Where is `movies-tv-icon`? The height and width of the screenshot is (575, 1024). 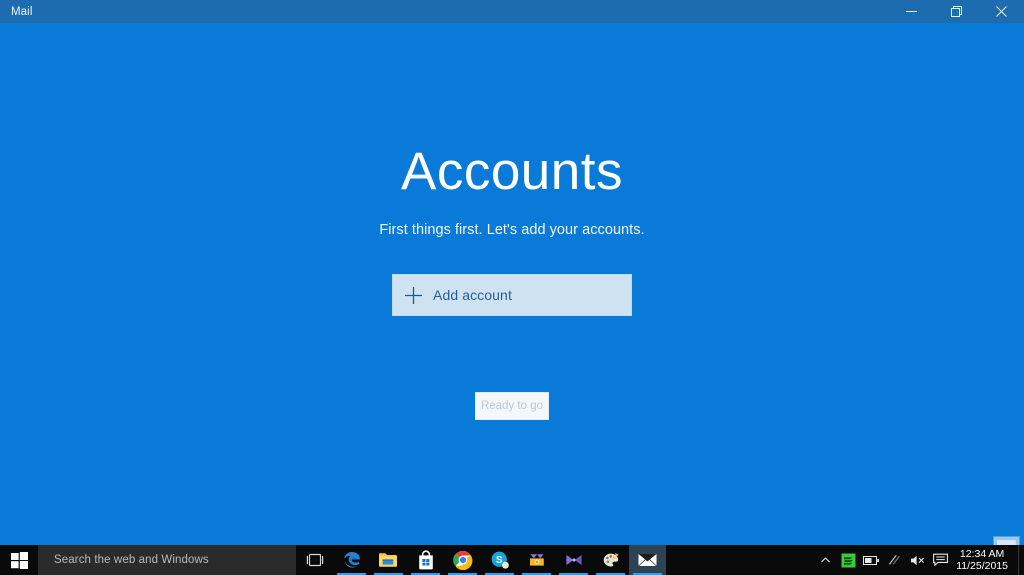
movies-tv-icon is located at coordinates (573, 560).